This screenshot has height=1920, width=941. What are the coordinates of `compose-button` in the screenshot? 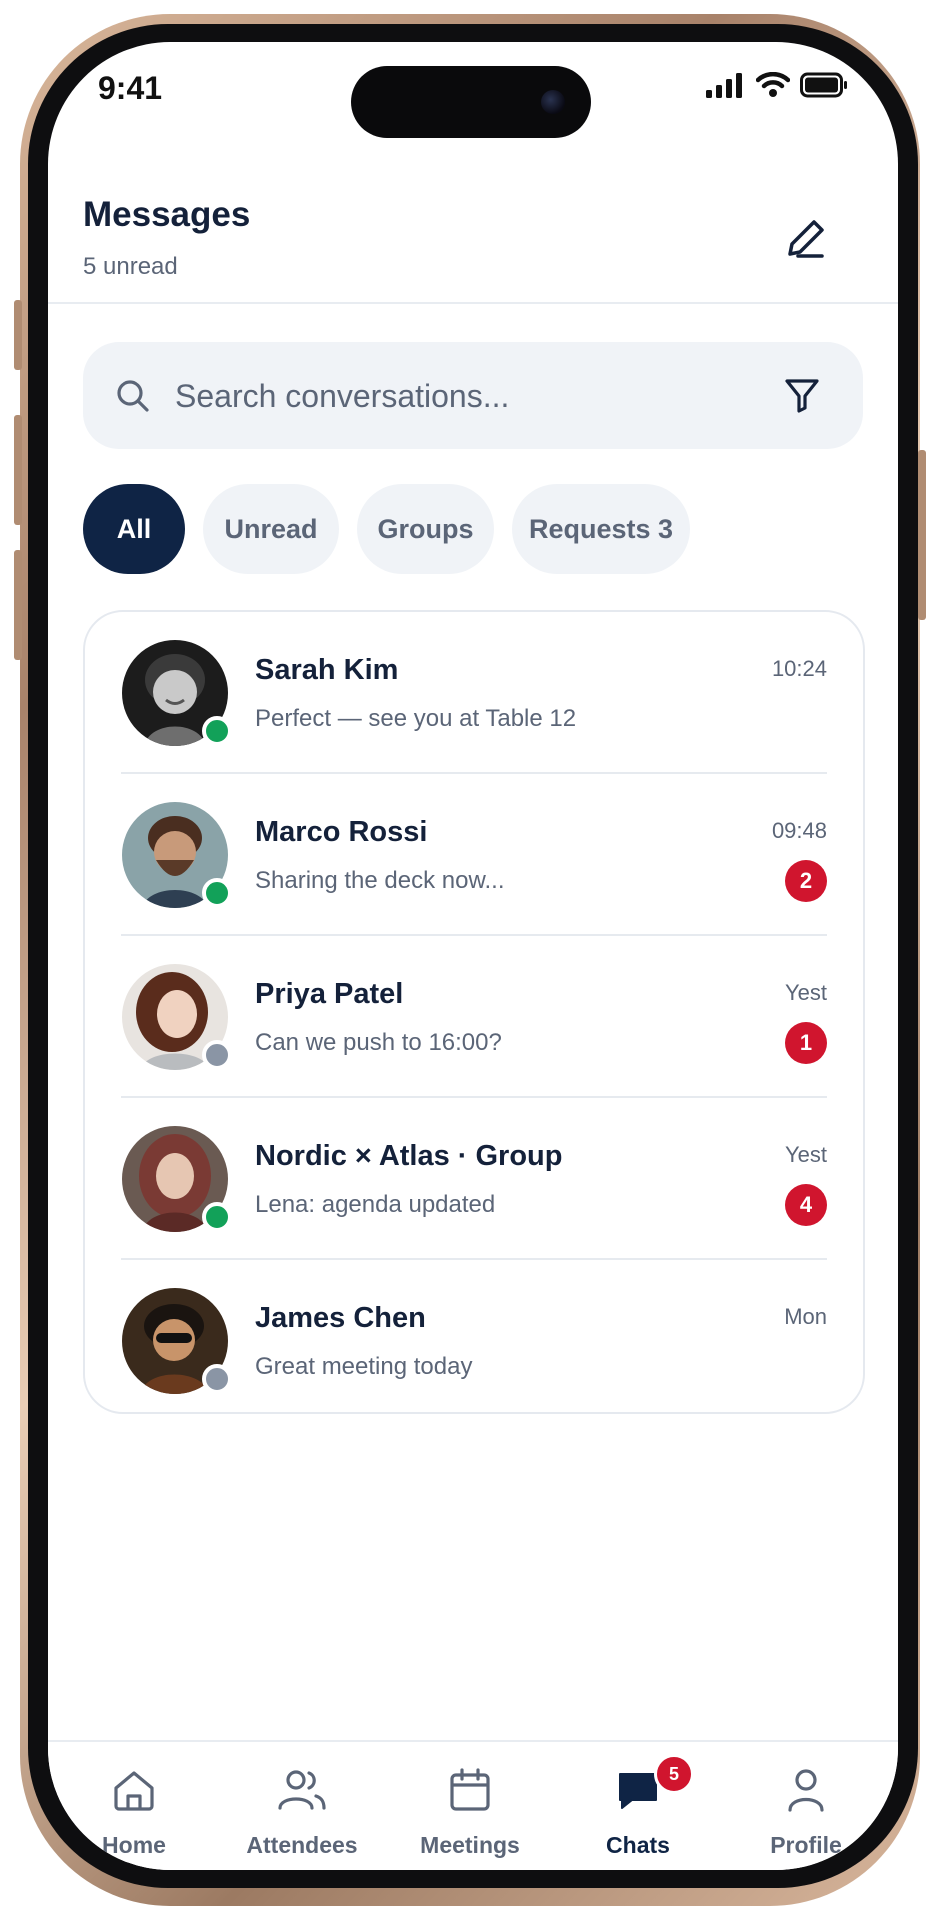 It's located at (806, 238).